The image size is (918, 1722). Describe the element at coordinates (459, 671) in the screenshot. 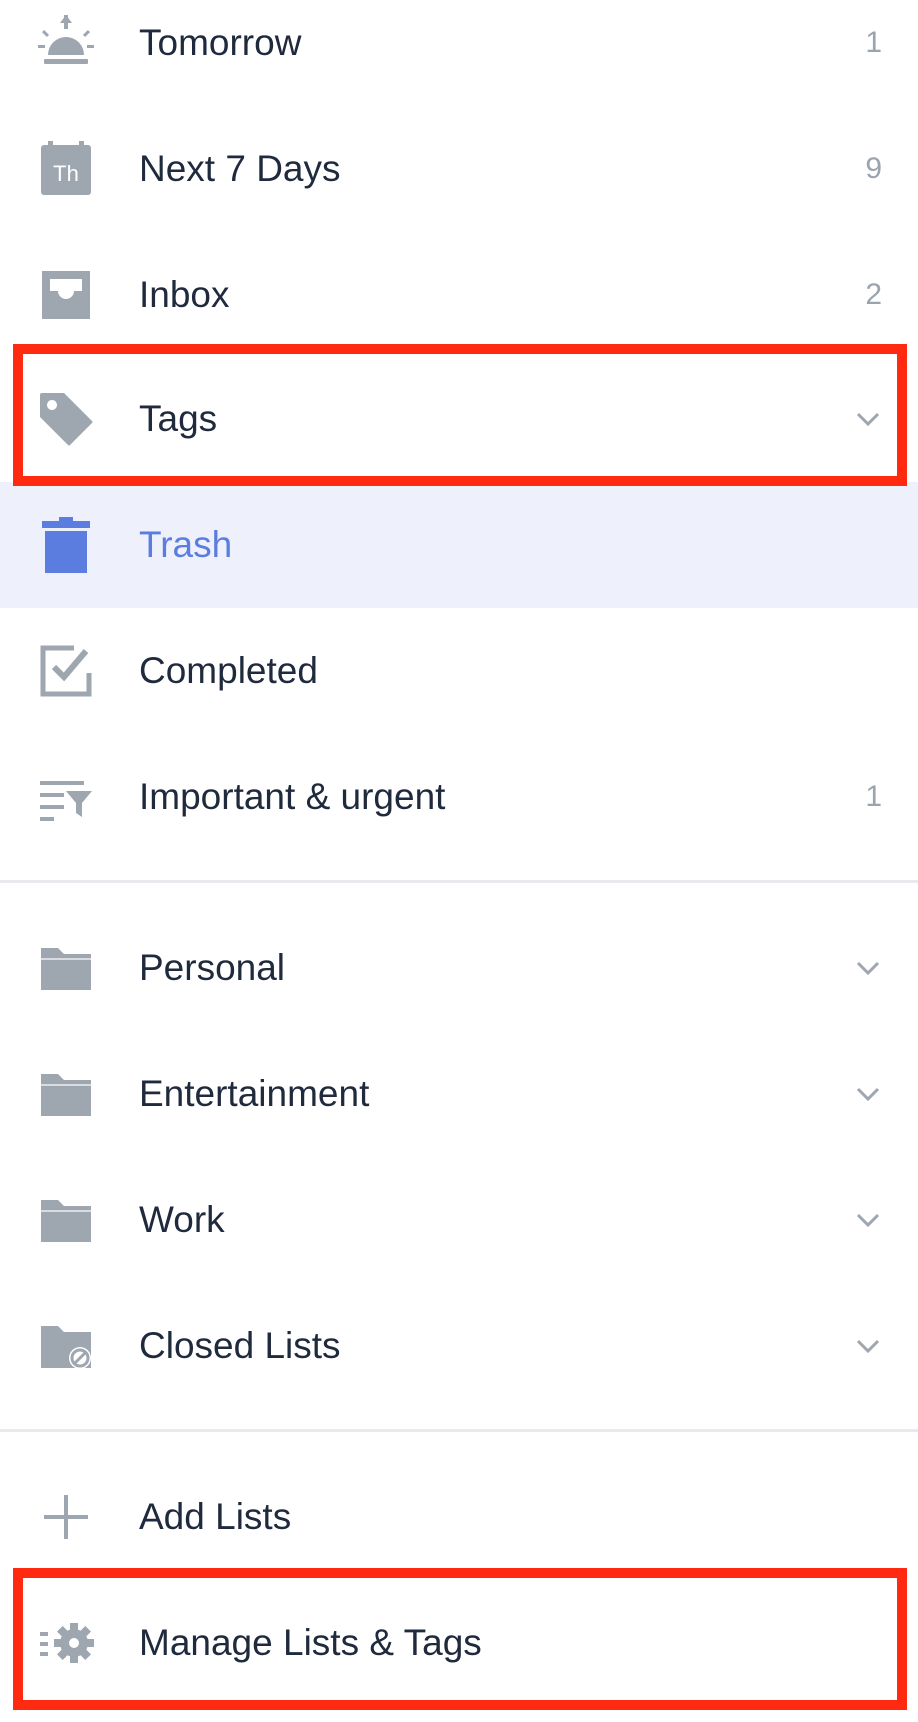

I see `smart-list-completed: Completed` at that location.